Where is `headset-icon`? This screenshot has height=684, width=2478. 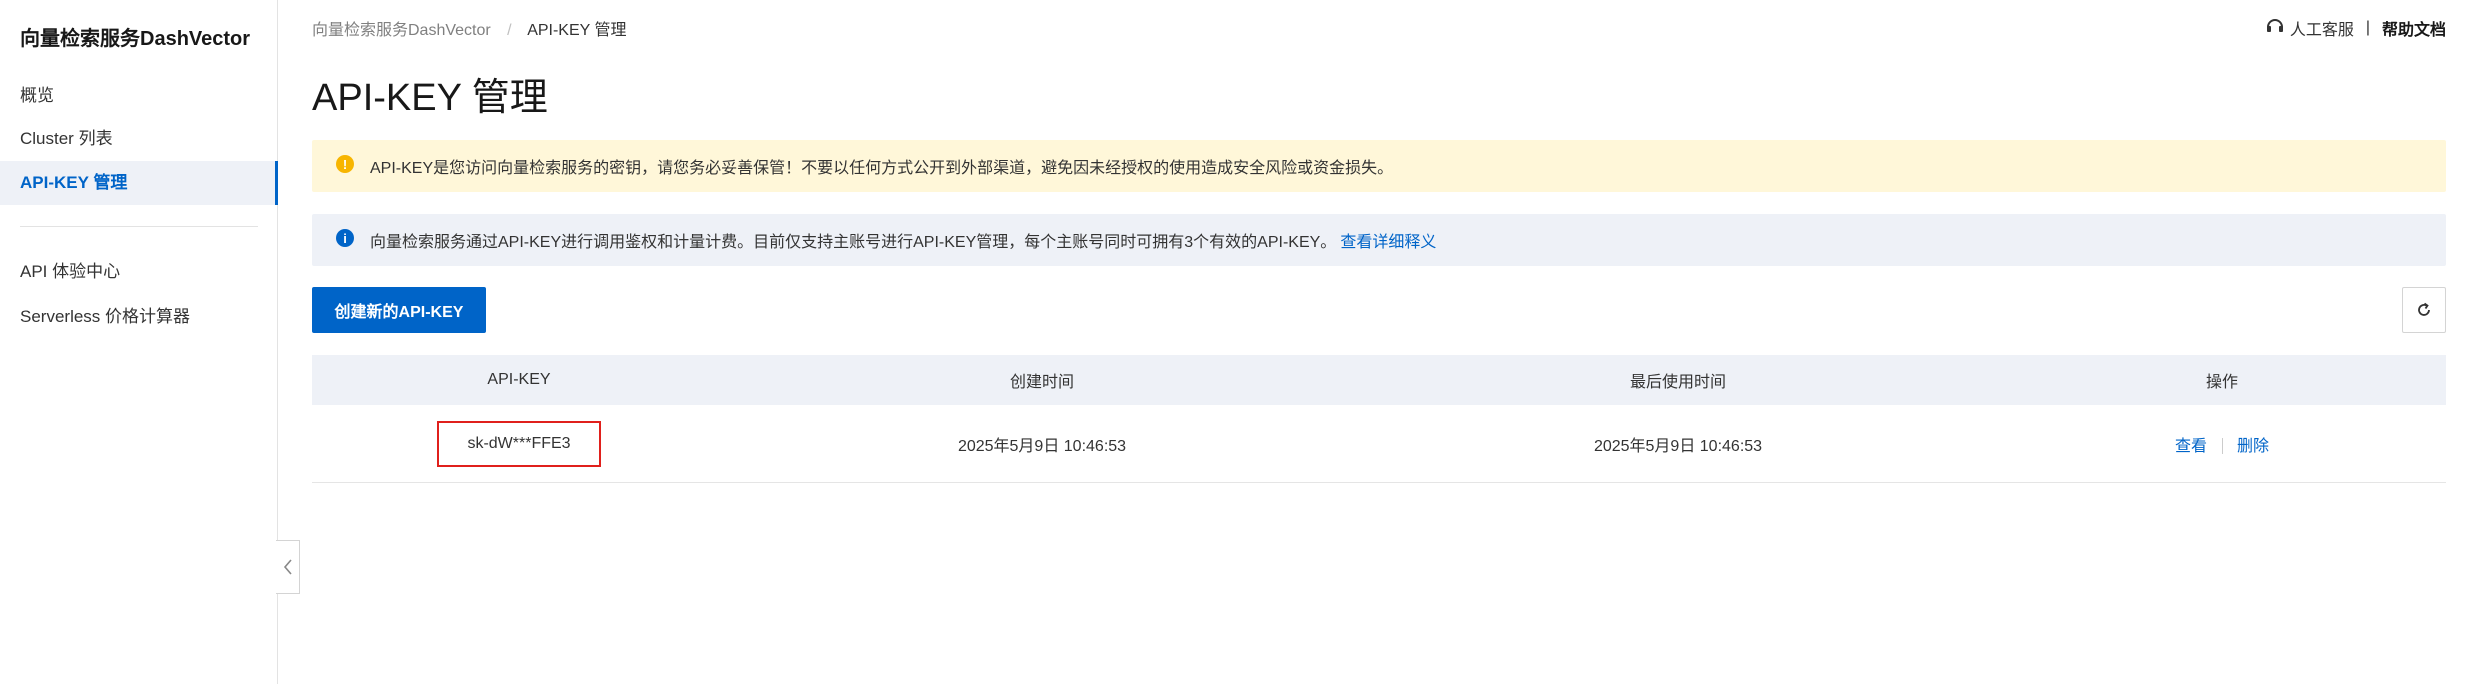 headset-icon is located at coordinates (2275, 28).